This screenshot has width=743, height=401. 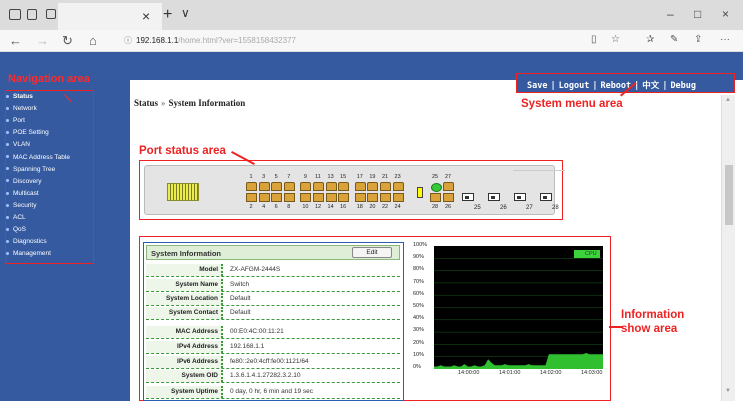 I want to click on sidebar-item-acl: ACL, so click(x=16, y=217).